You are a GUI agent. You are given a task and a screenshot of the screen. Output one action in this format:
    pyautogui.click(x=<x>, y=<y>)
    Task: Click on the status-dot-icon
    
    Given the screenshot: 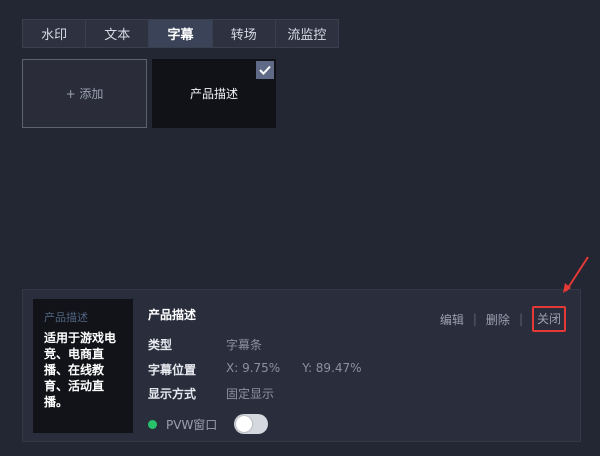 What is the action you would take?
    pyautogui.click(x=152, y=424)
    